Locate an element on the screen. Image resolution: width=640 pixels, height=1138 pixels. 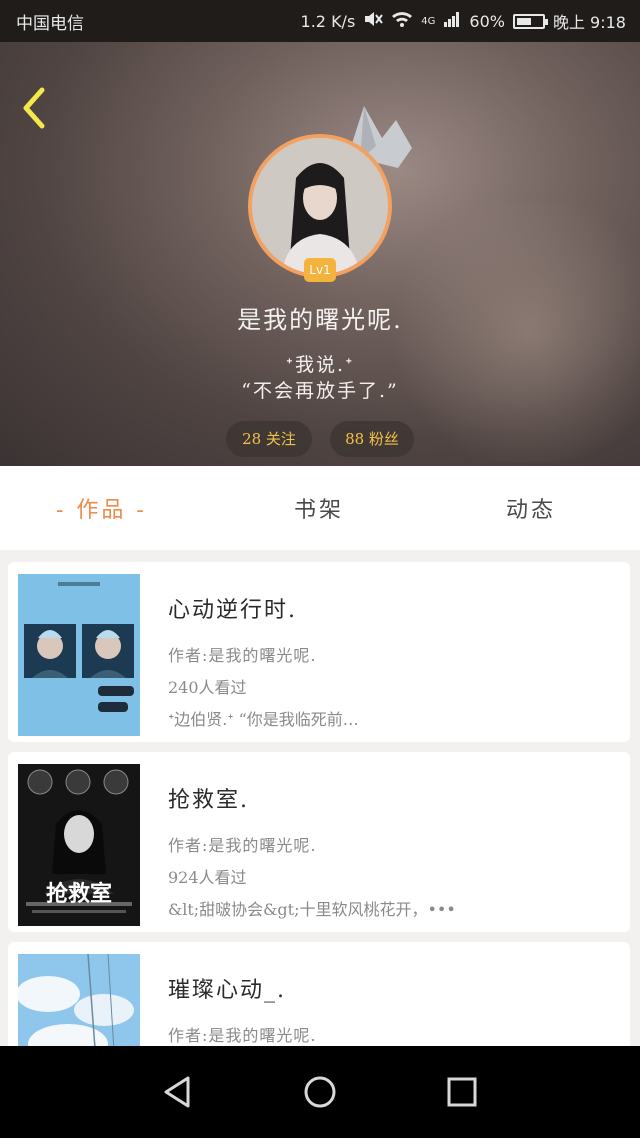
wifi-icon is located at coordinates (402, 21).